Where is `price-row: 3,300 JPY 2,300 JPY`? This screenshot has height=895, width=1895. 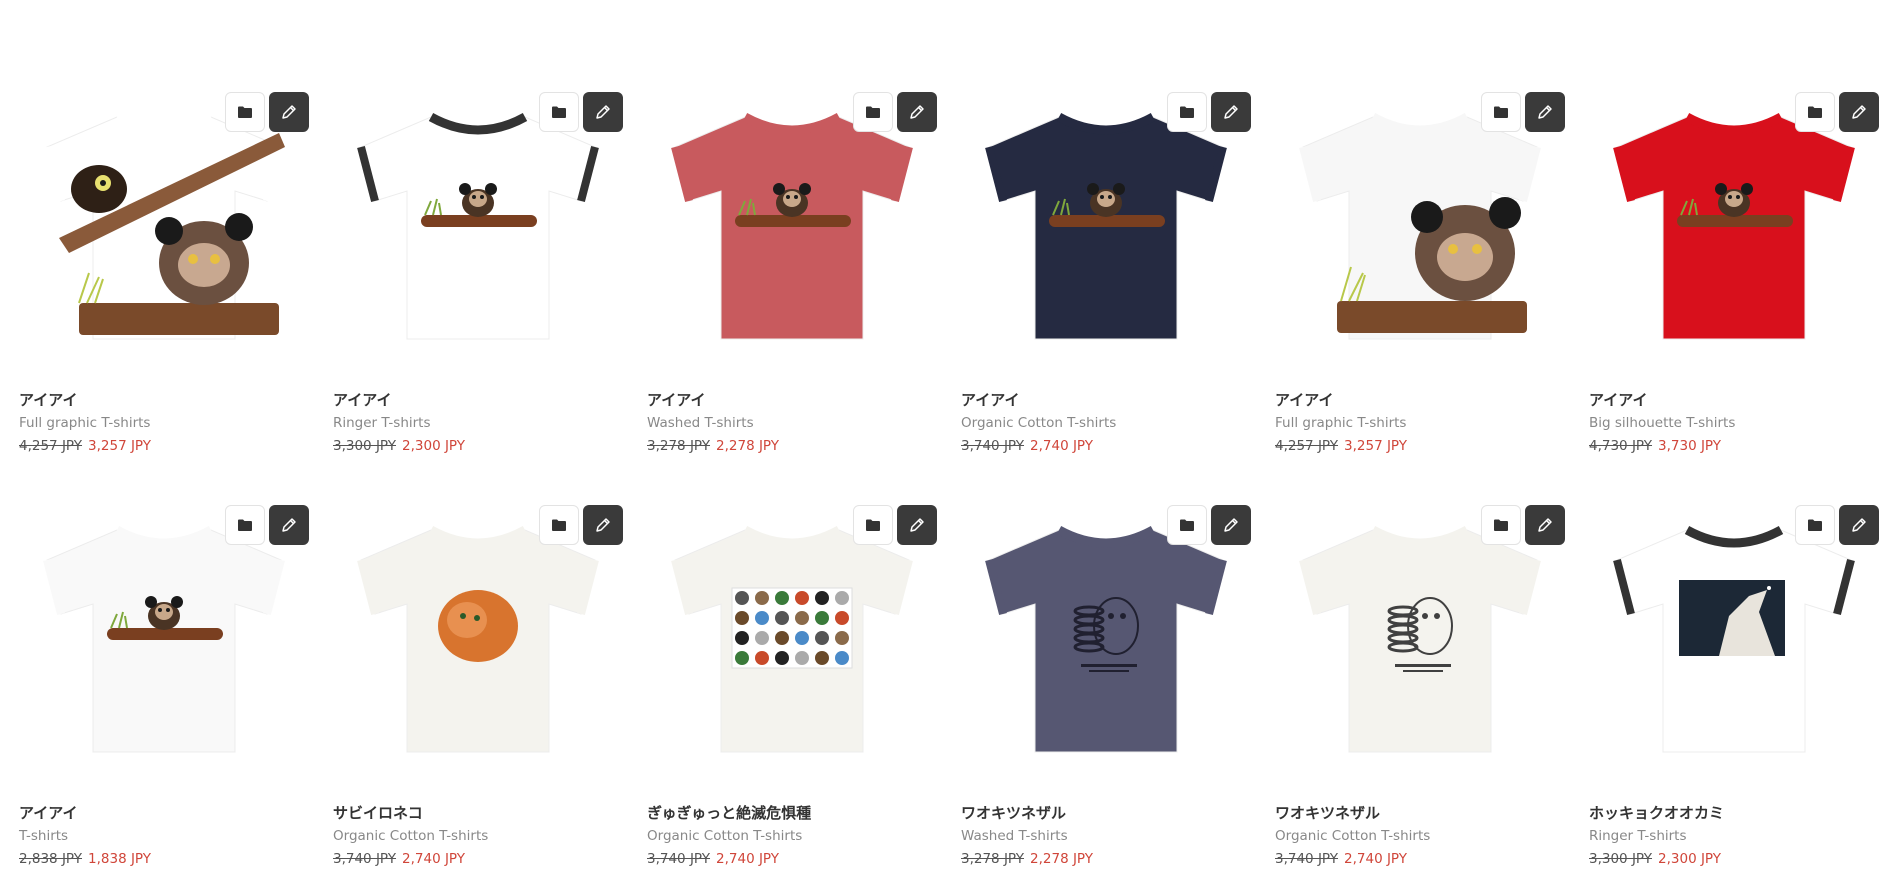
price-row: 3,300 JPY 2,300 JPY is located at coordinates (478, 446).